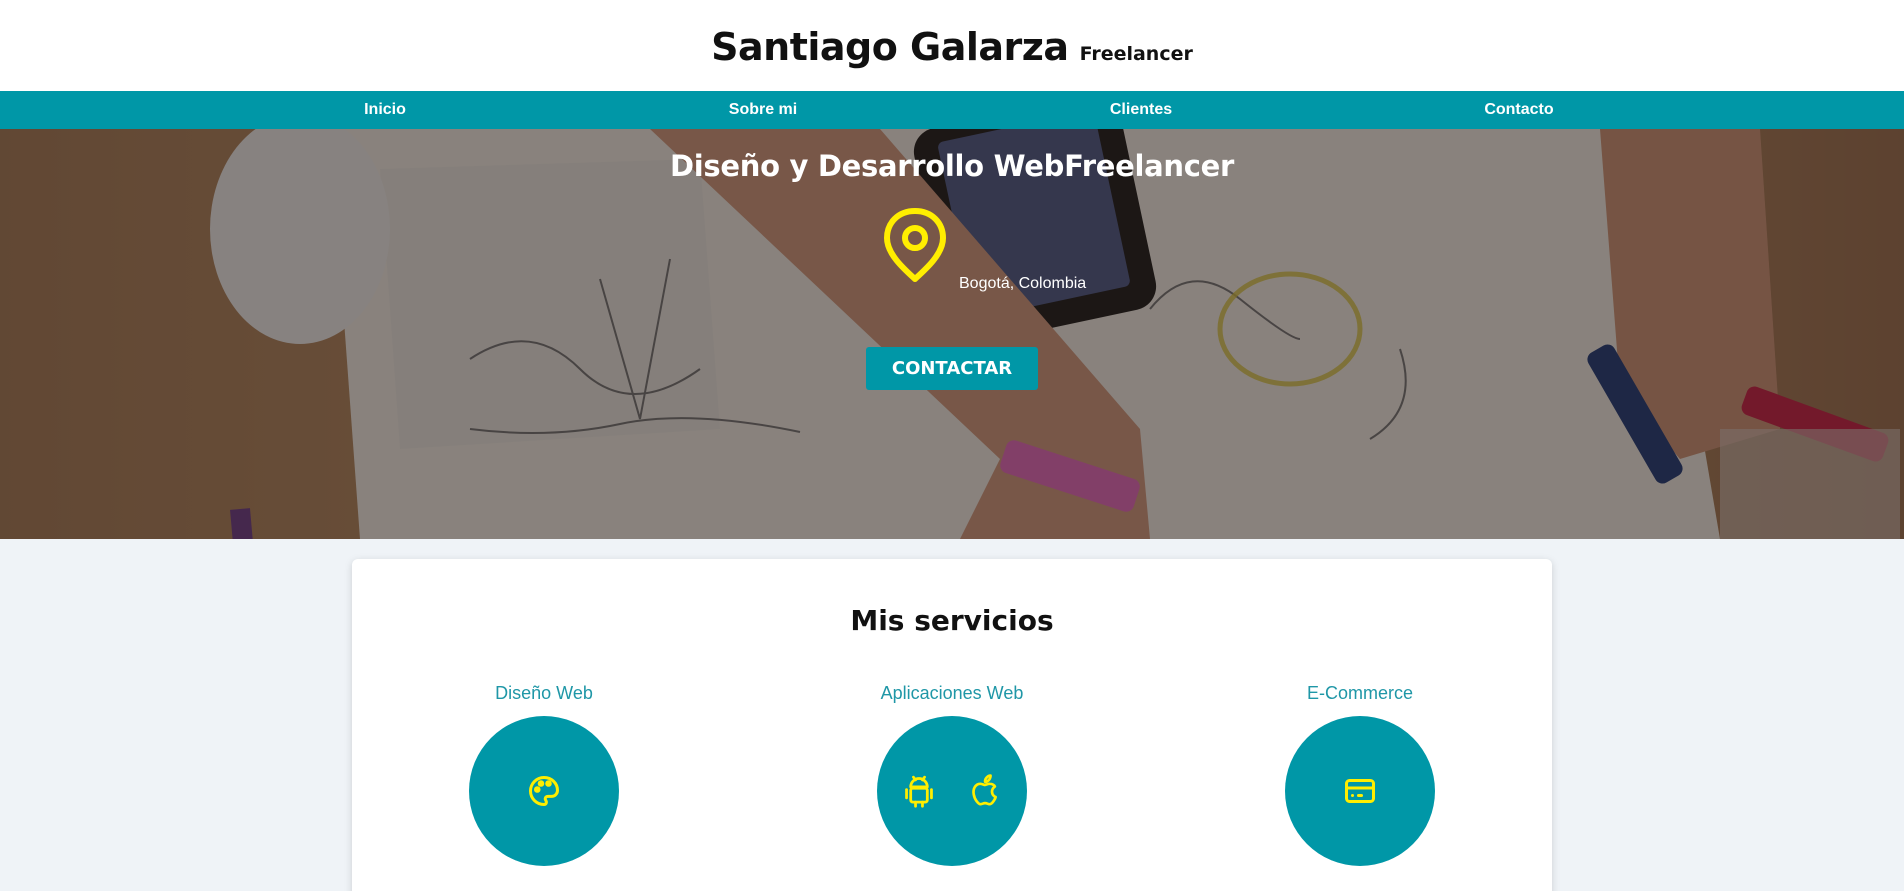  Describe the element at coordinates (952, 693) in the screenshot. I see `service-name: Aplicaciones Web` at that location.